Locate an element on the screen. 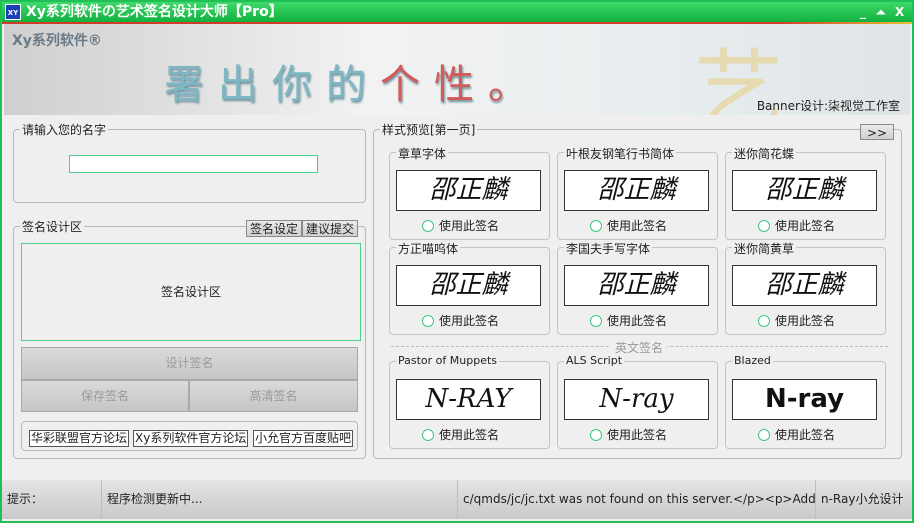 This screenshot has height=523, width=914. slogan-part-2: 个性。 is located at coordinates (461, 85).